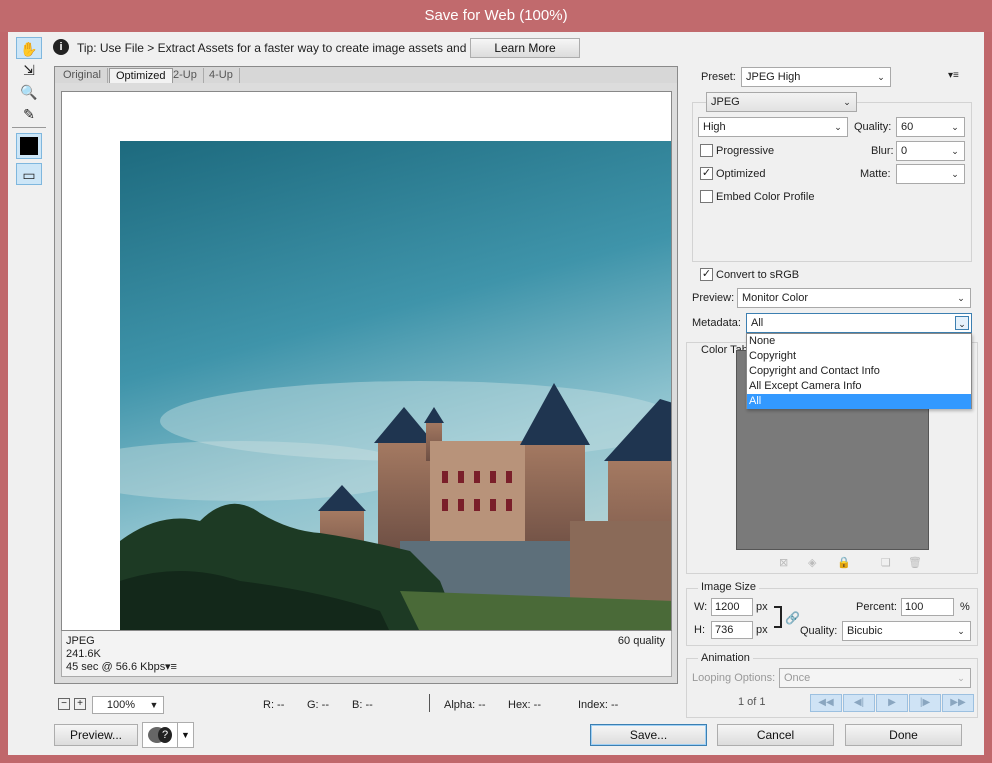 The width and height of the screenshot is (992, 763). Describe the element at coordinates (859, 703) in the screenshot. I see `previous-frame-button: ◀|` at that location.